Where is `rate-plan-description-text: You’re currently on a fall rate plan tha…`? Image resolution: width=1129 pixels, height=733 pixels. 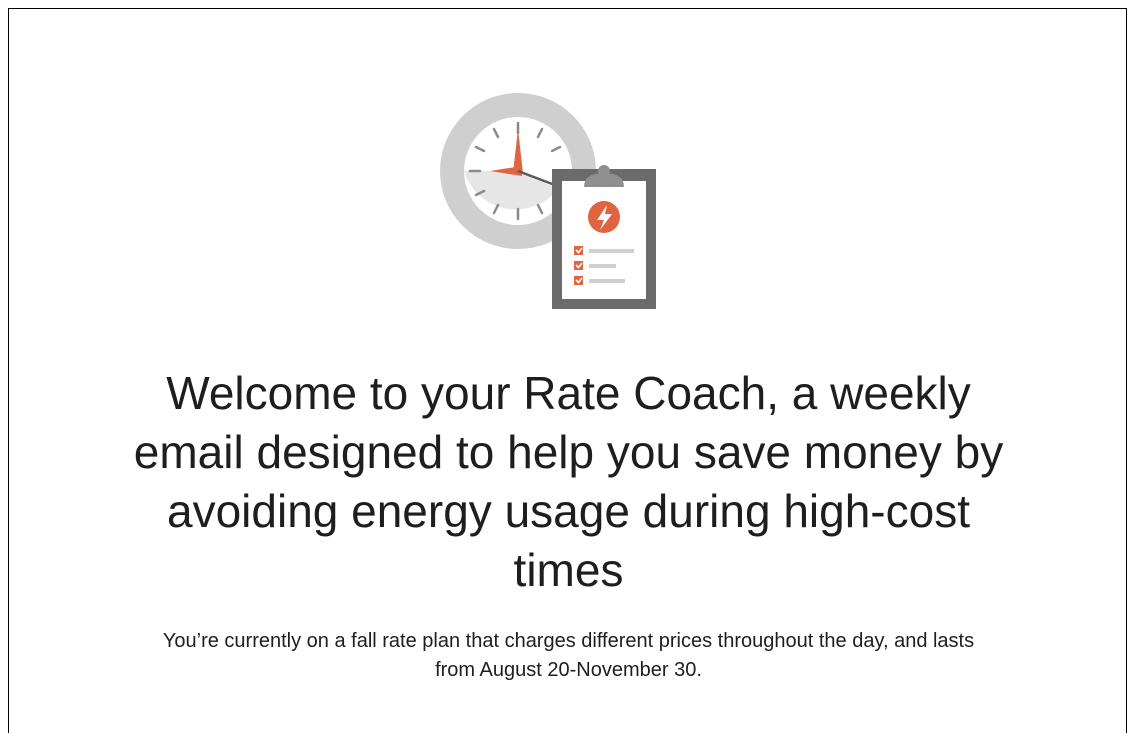 rate-plan-description-text: You’re currently on a fall rate plan tha… is located at coordinates (568, 655).